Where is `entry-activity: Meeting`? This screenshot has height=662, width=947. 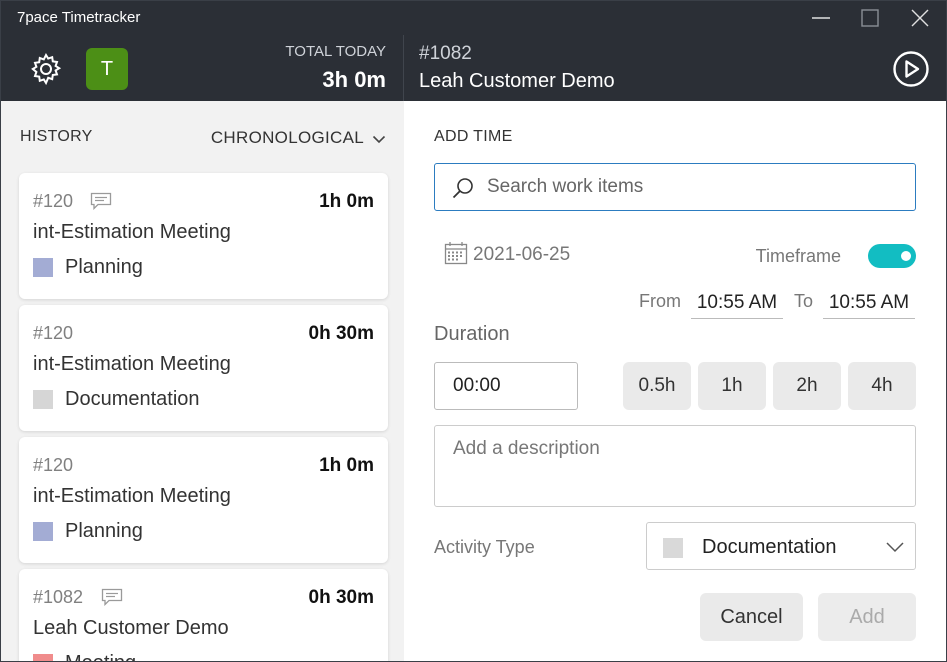 entry-activity: Meeting is located at coordinates (100, 656).